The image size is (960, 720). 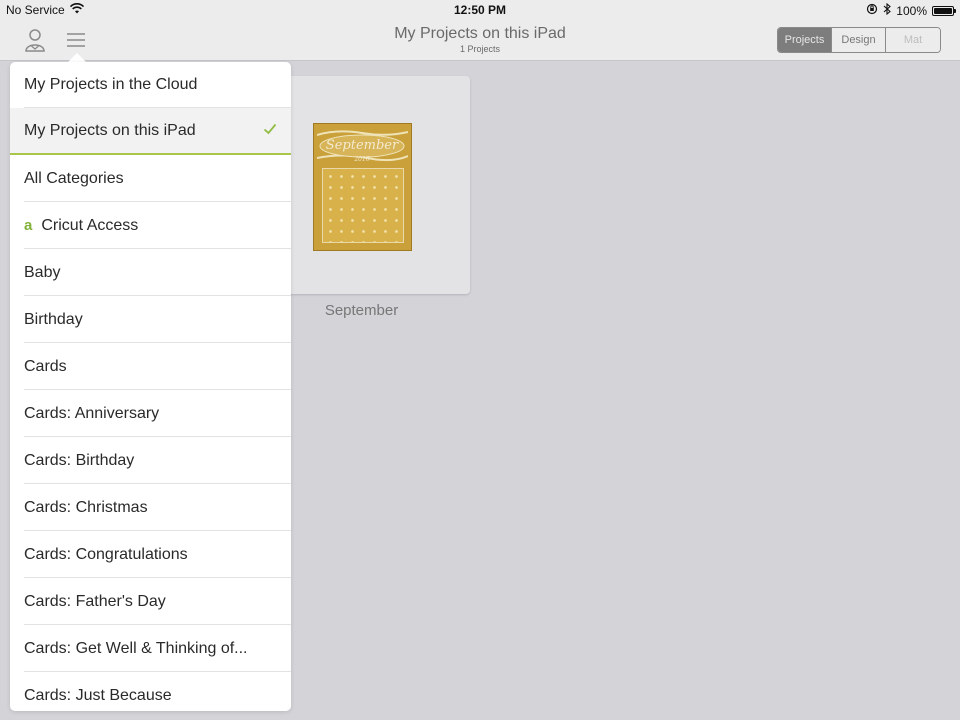 I want to click on menu-item-birthday: Birthday, so click(x=150, y=319).